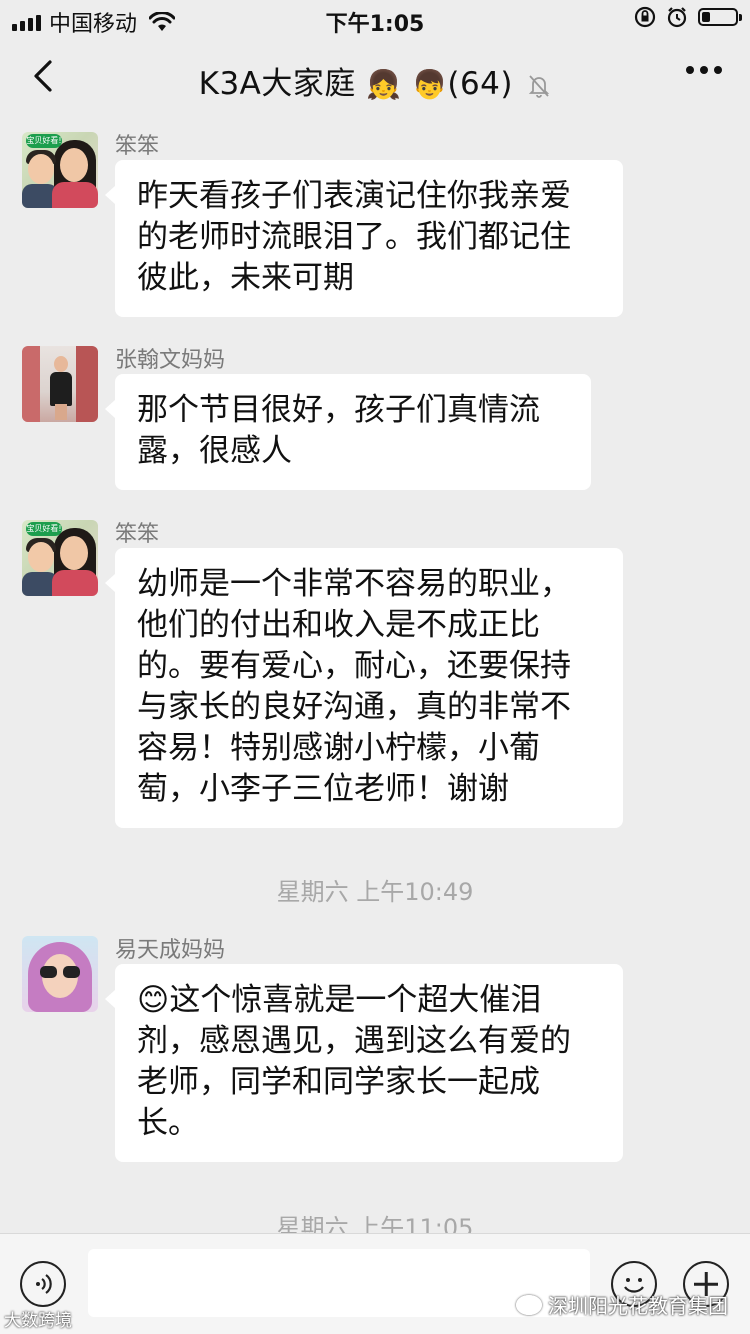  I want to click on chat-header: K3A大家庭 👧 👦(64), so click(375, 78).